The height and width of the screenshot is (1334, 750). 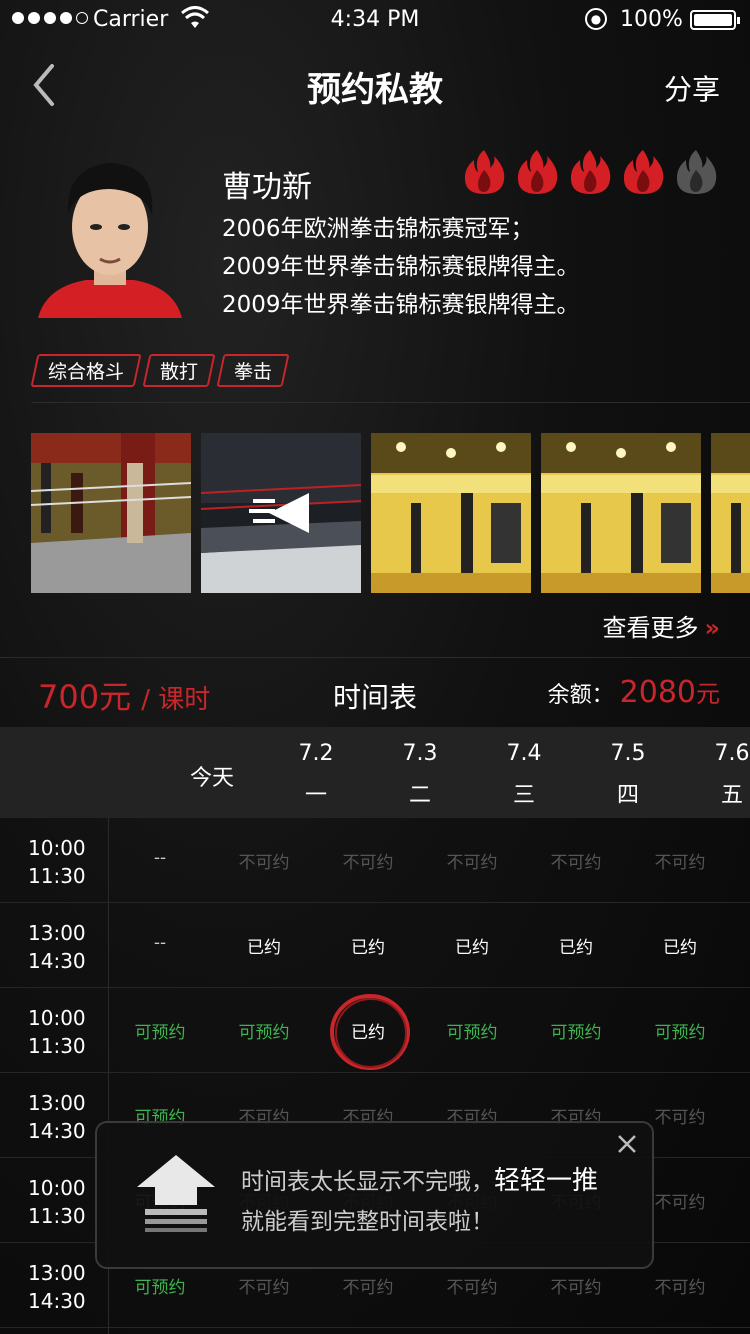 What do you see at coordinates (267, 187) in the screenshot?
I see `coach-name: 曹功新` at bounding box center [267, 187].